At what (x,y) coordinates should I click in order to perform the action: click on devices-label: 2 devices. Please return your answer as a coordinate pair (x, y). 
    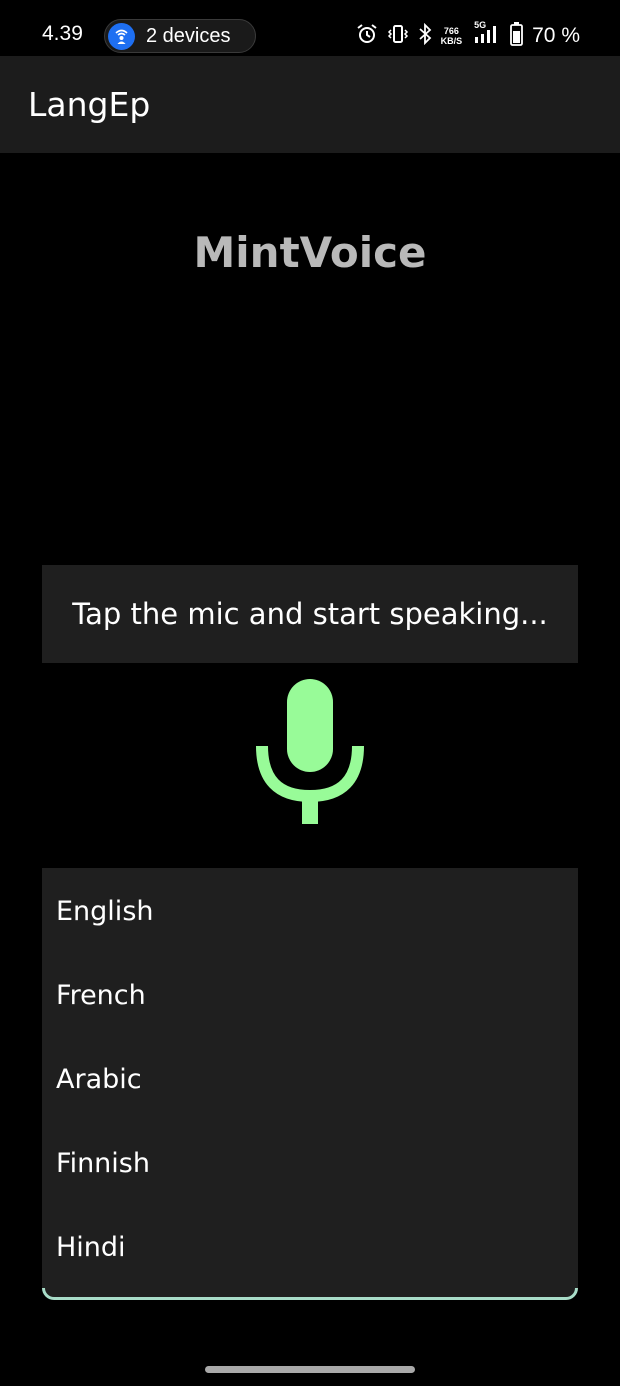
    Looking at the image, I should click on (188, 36).